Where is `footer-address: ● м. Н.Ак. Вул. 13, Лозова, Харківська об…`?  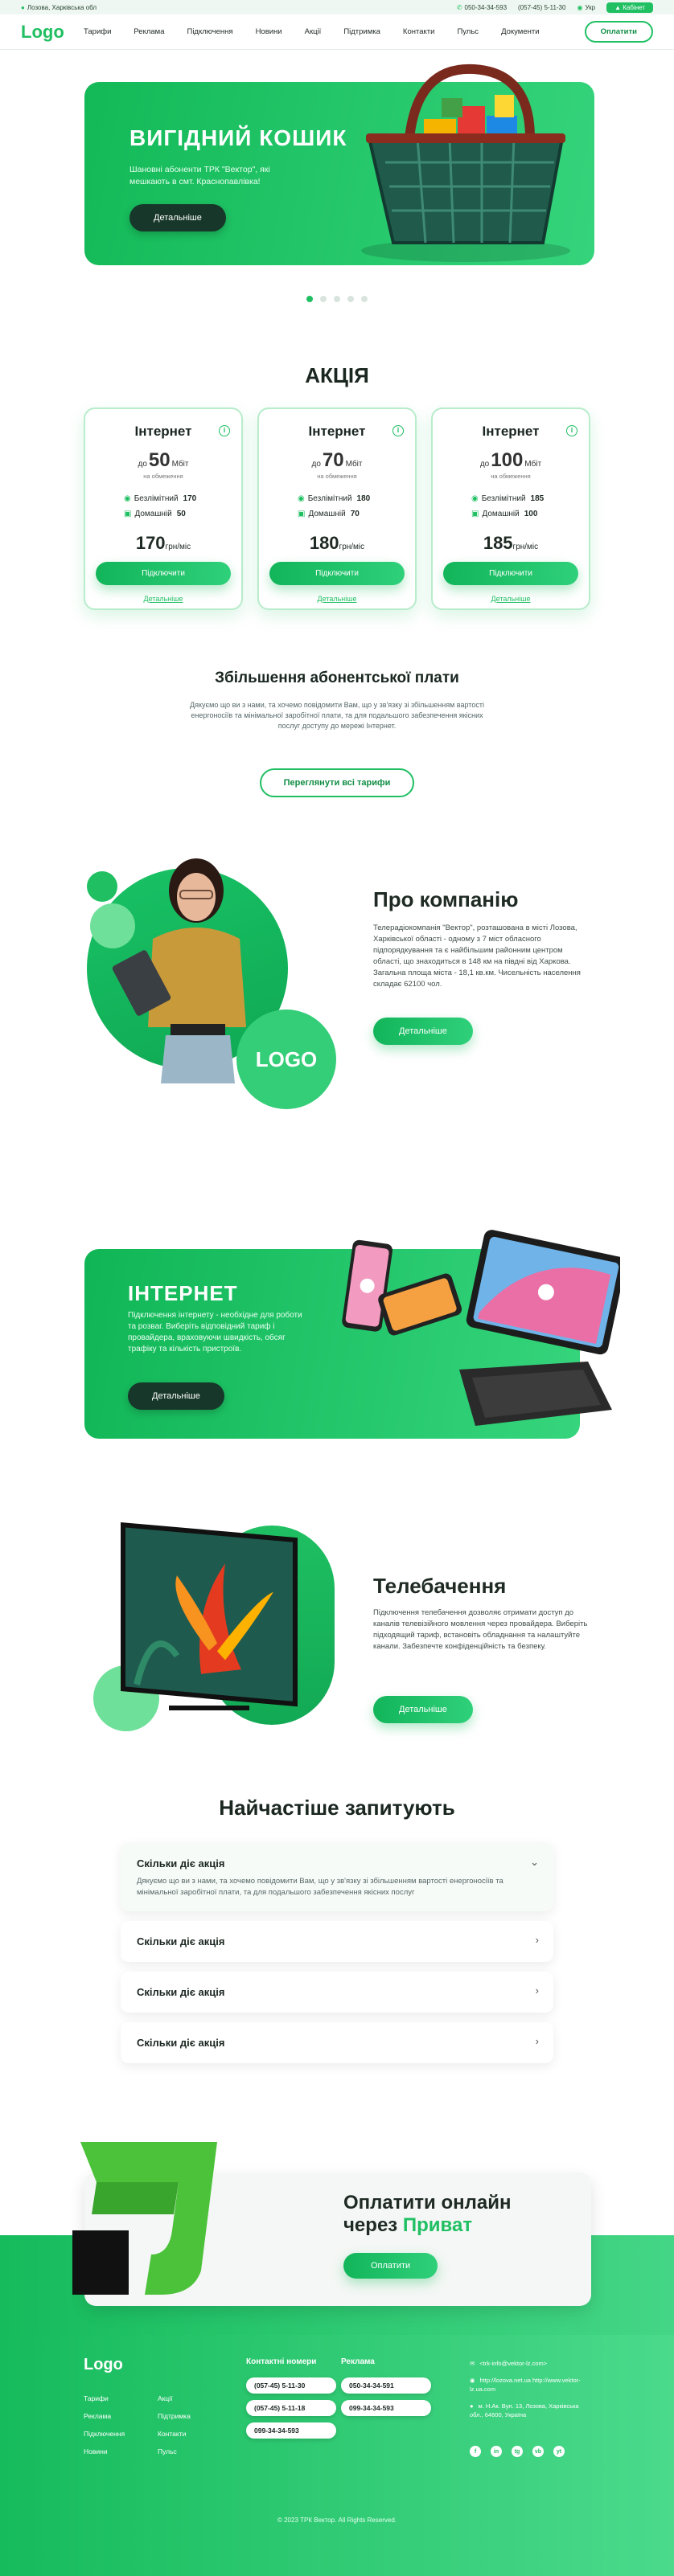 footer-address: ● м. Н.Ак. Вул. 13, Лозова, Харківська об… is located at coordinates (524, 2410).